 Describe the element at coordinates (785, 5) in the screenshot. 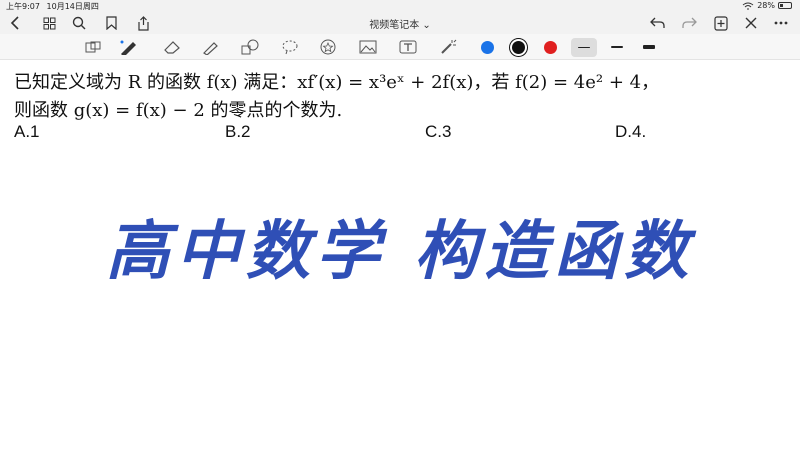

I see `battery-icon` at that location.